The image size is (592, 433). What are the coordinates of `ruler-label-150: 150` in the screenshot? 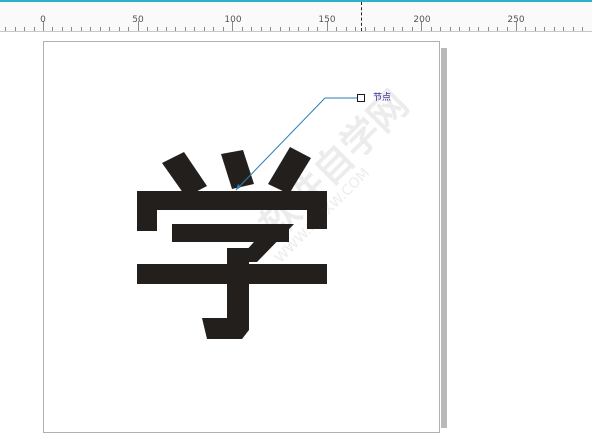 It's located at (327, 20).